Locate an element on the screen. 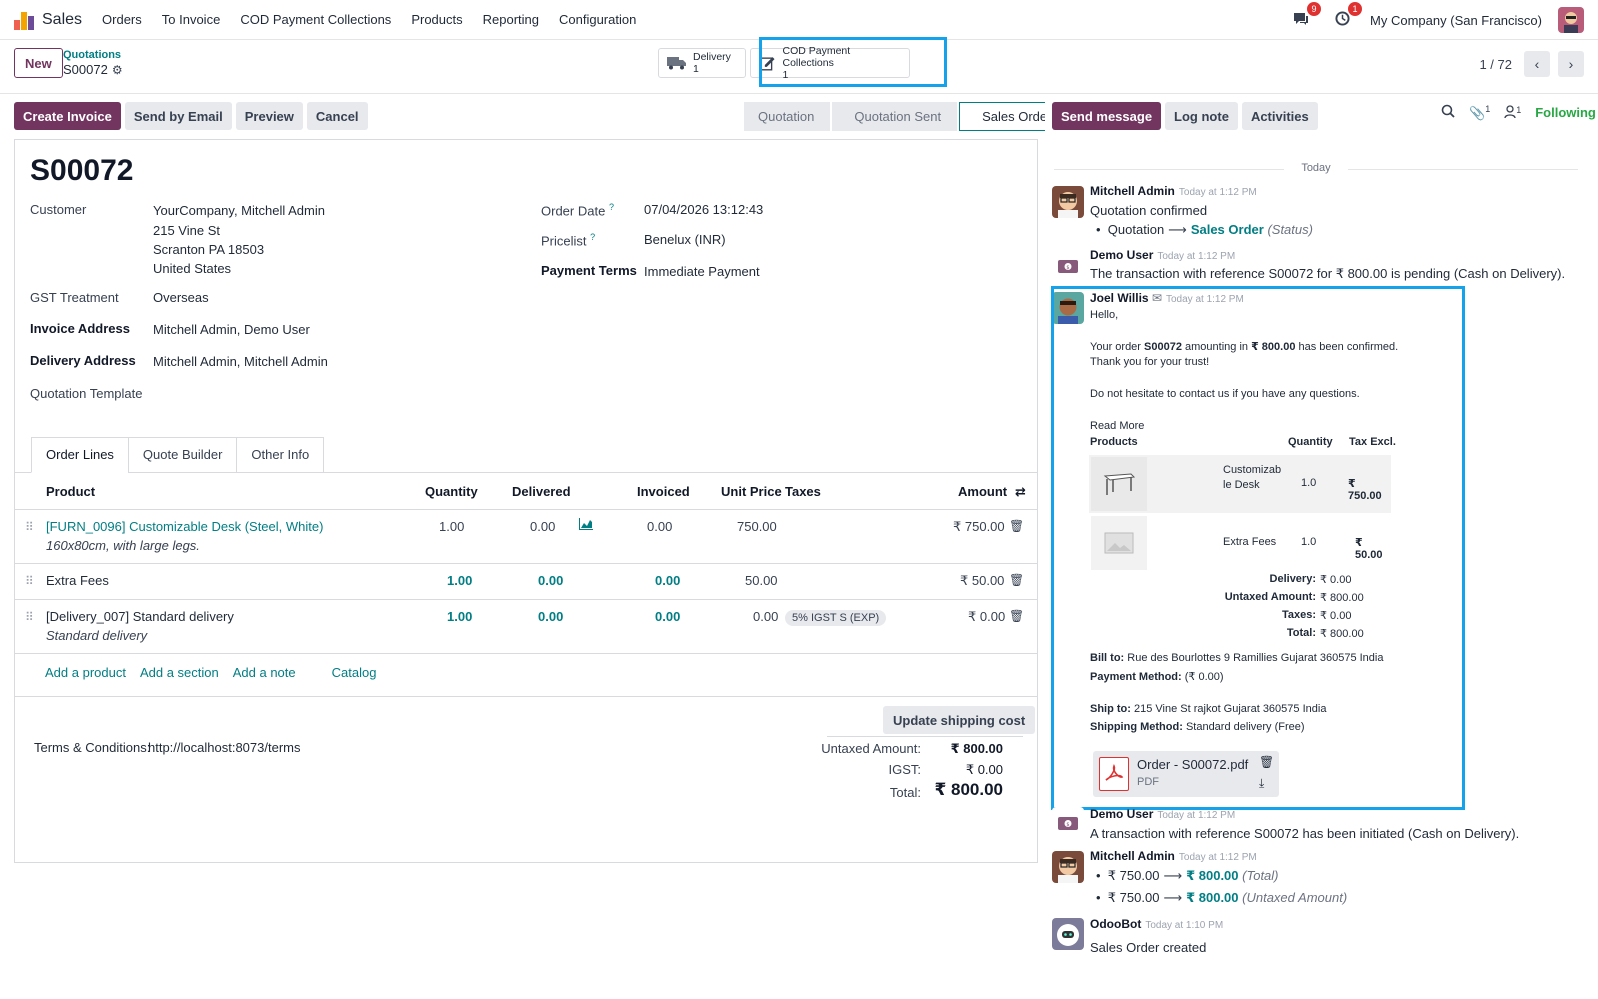 The image size is (1598, 999). send-by-email-button: Send by Email is located at coordinates (178, 116).